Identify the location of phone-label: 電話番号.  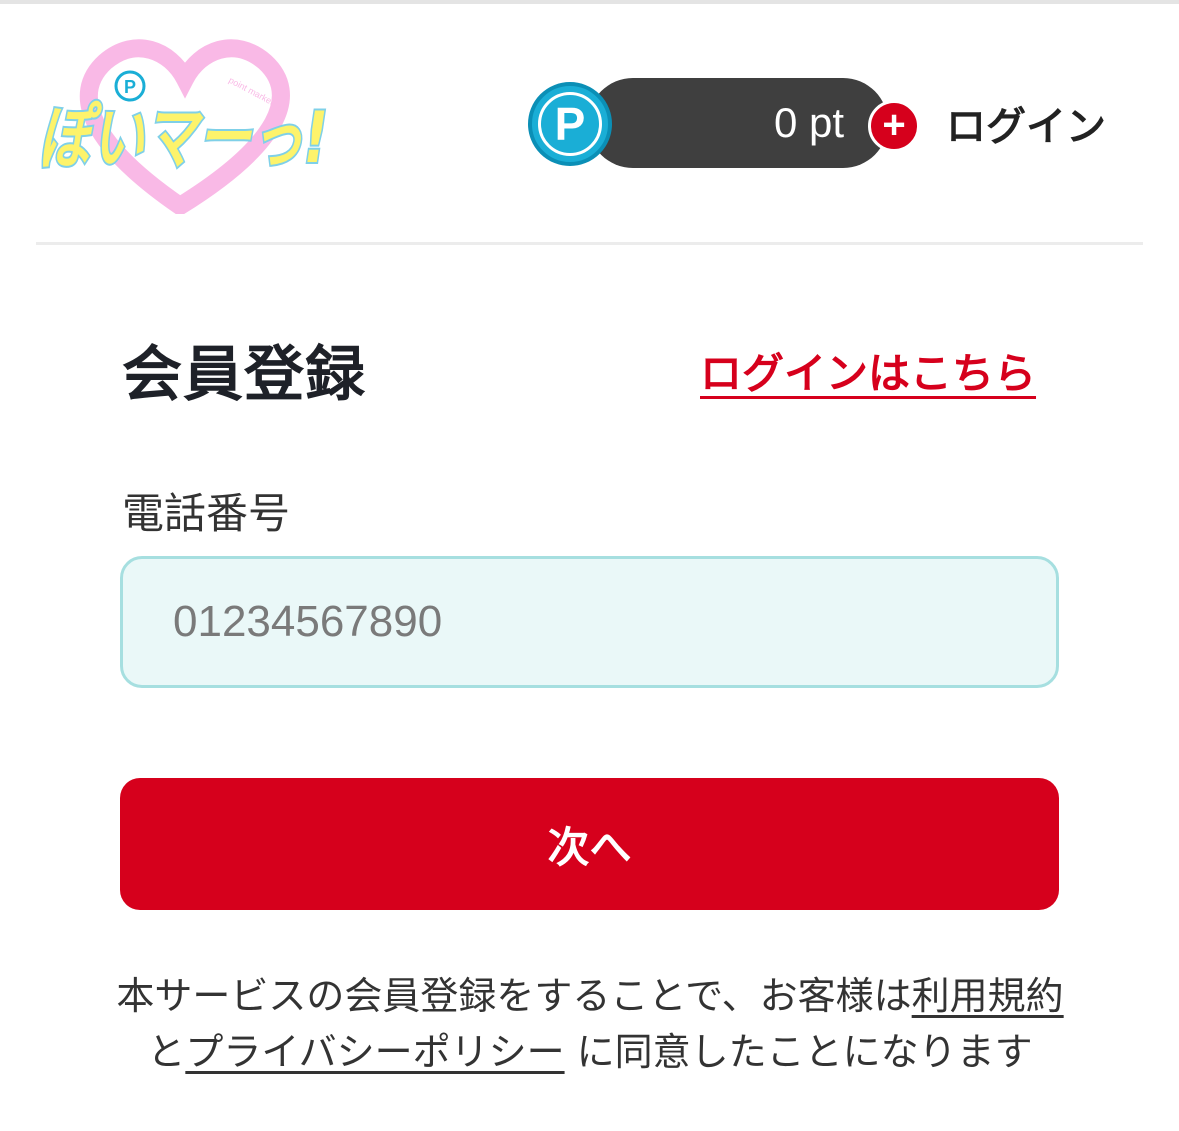
(206, 513).